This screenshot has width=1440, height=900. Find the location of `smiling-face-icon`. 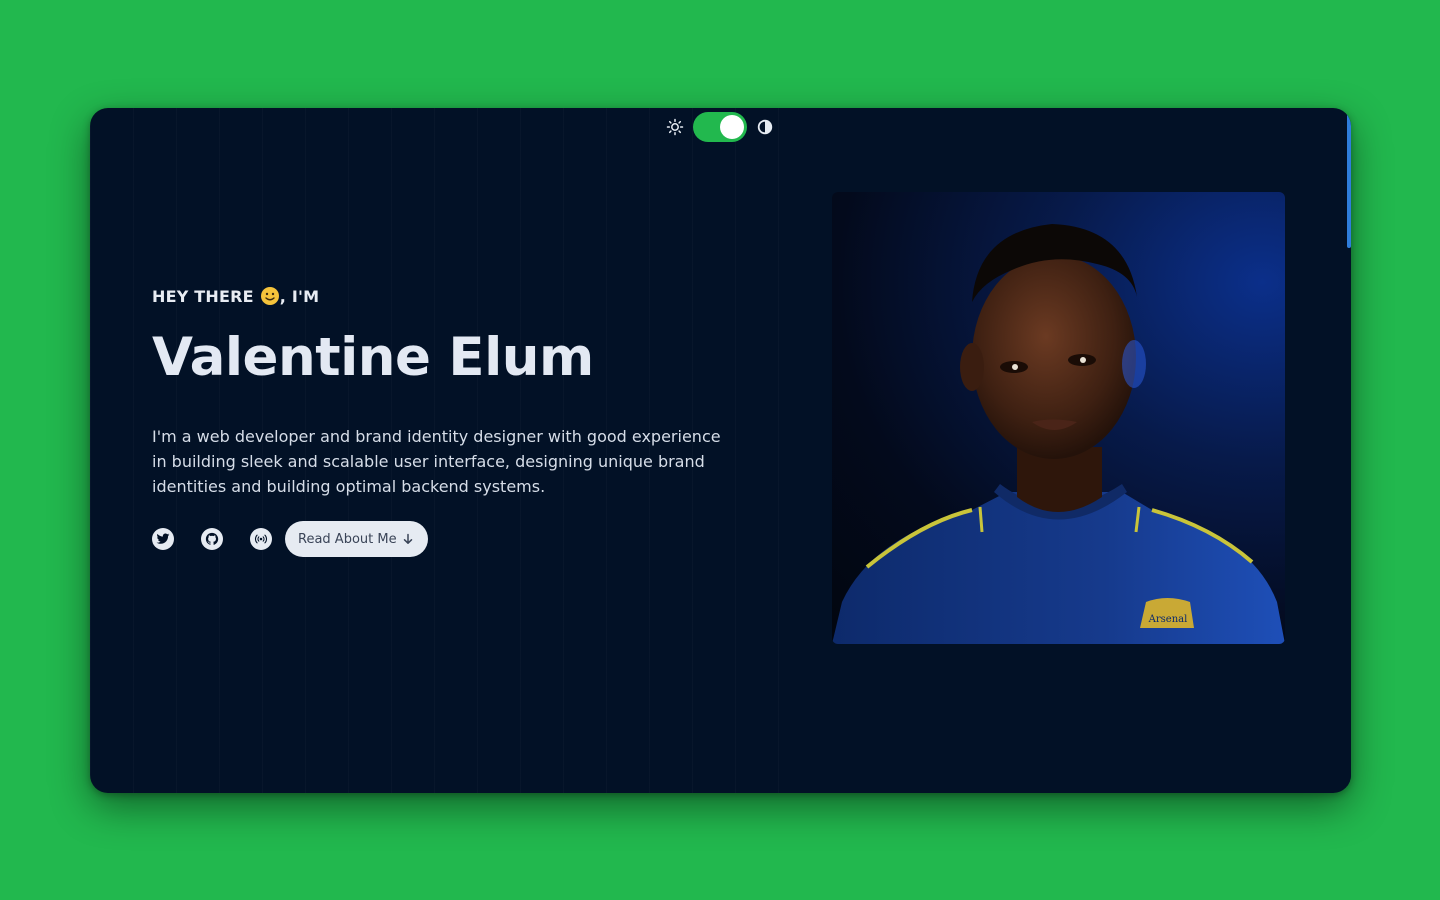

smiling-face-icon is located at coordinates (269, 296).